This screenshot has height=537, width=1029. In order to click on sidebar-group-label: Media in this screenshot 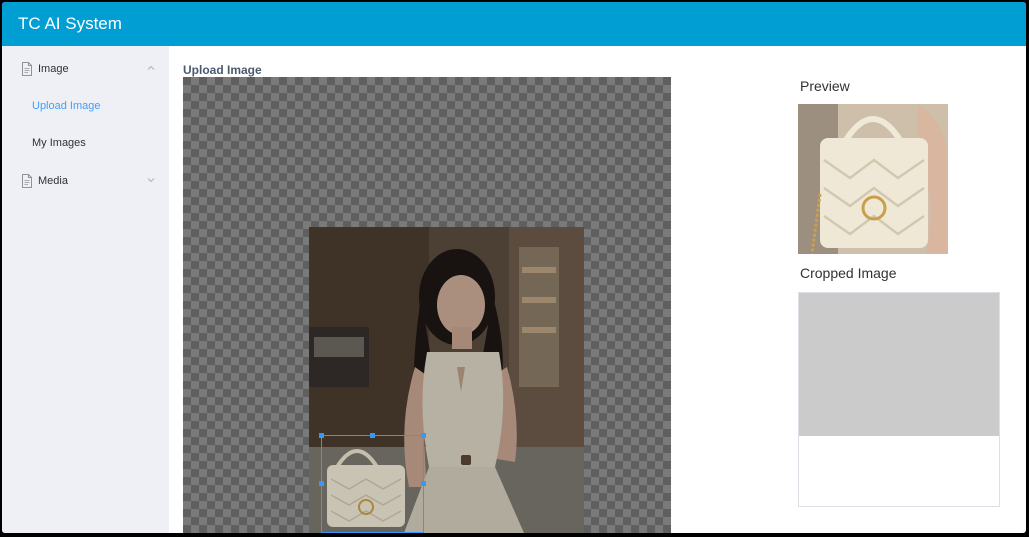, I will do `click(53, 181)`.